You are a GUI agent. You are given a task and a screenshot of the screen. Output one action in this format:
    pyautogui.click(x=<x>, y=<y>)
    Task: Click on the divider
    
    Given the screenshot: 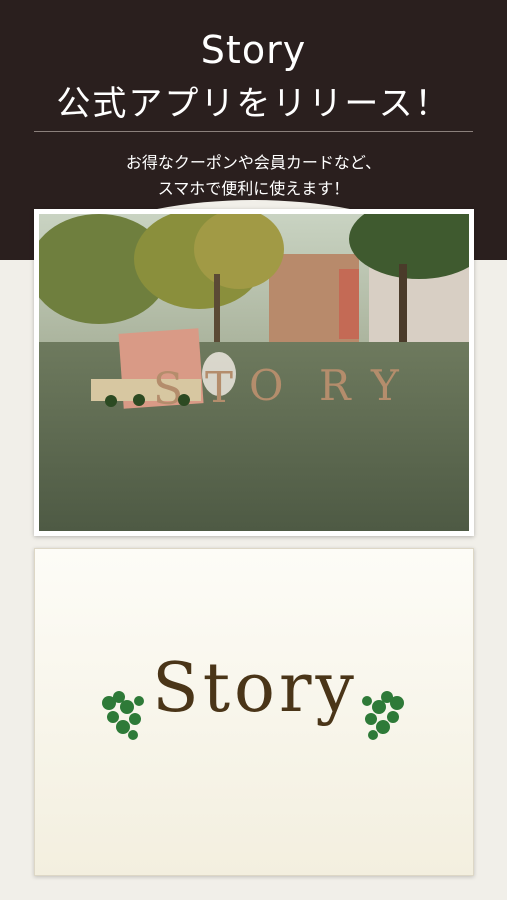 What is the action you would take?
    pyautogui.click(x=253, y=131)
    